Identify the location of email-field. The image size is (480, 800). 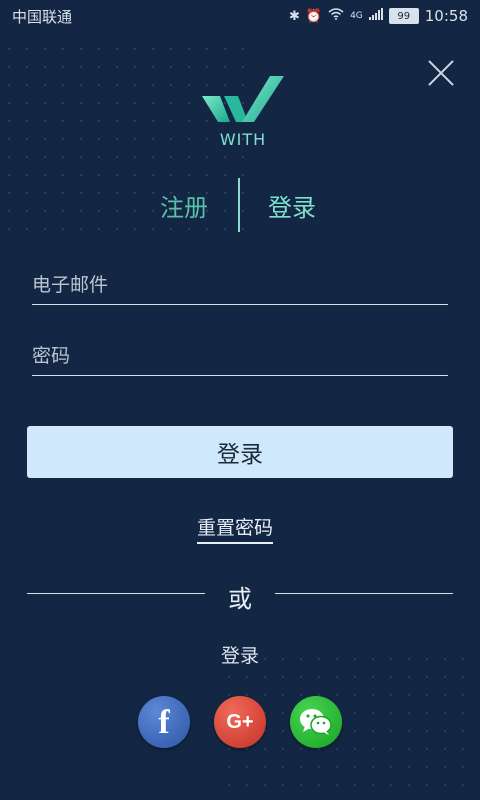
(240, 285).